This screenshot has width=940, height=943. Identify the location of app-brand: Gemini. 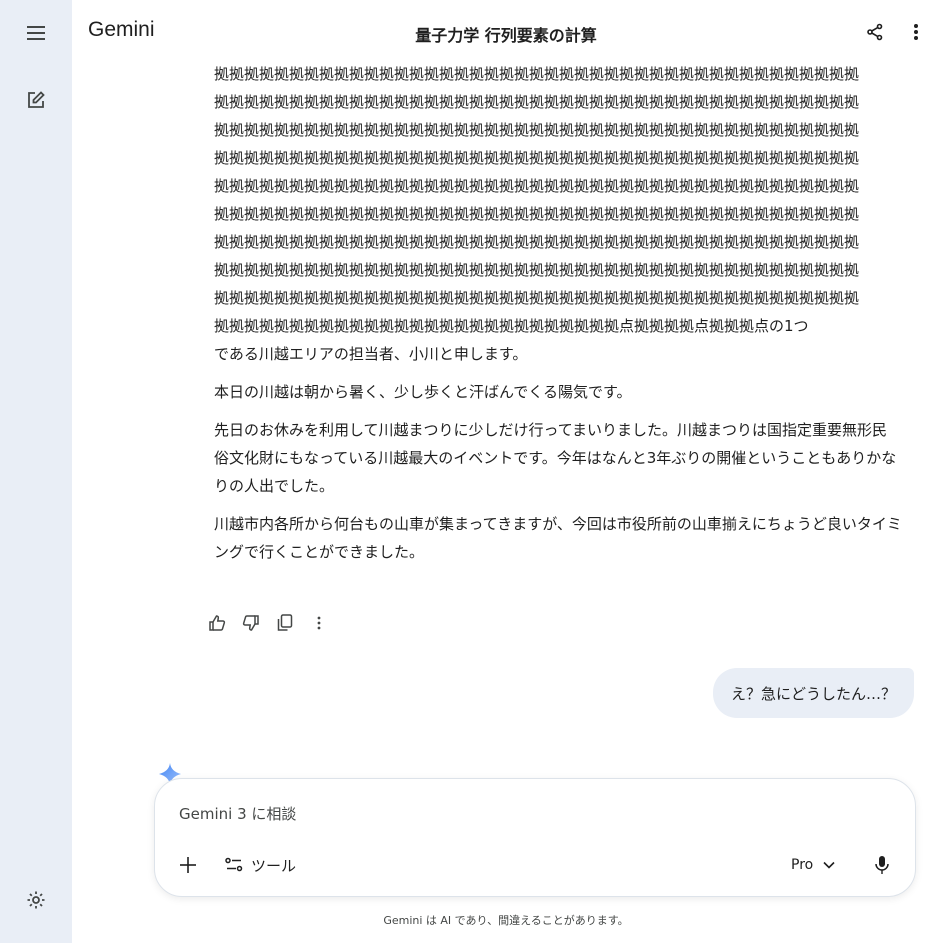
(121, 30).